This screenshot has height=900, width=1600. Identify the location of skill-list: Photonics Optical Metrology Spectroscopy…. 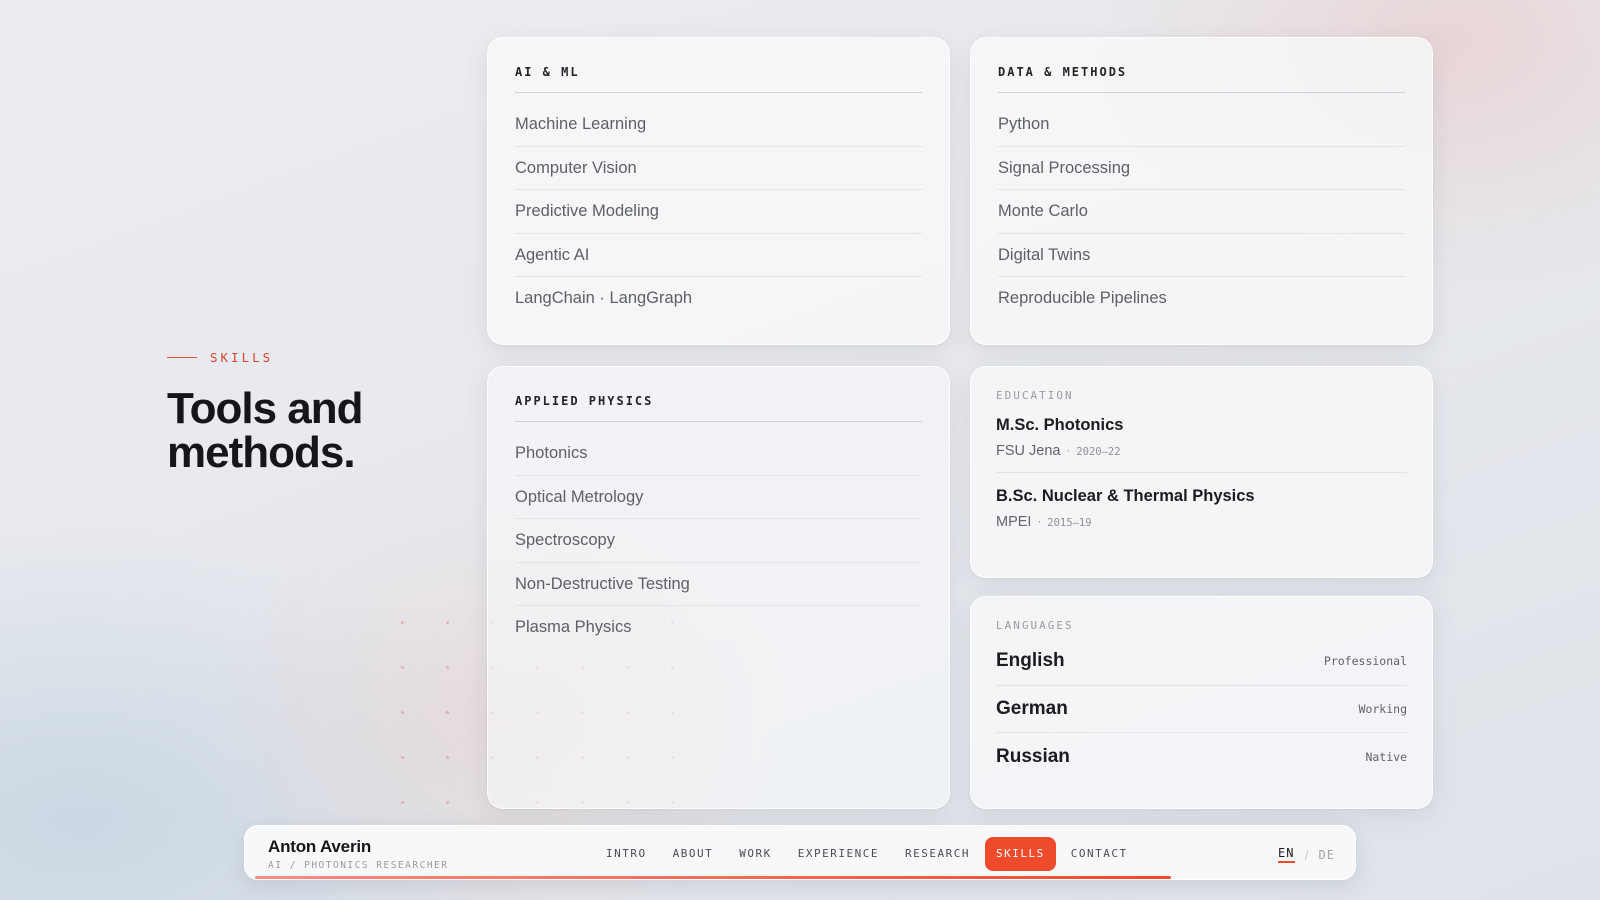
(718, 541).